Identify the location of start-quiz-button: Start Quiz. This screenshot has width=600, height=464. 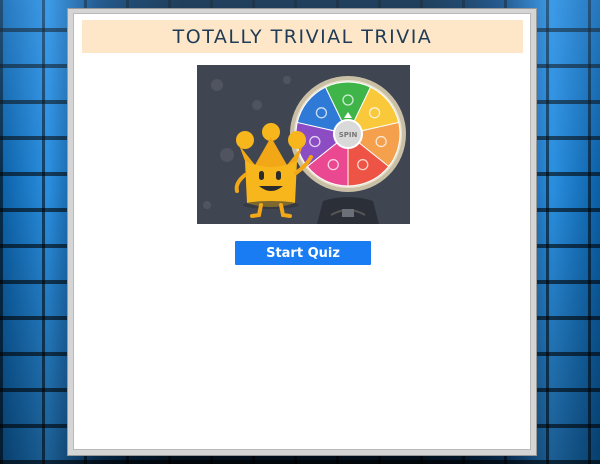
(303, 253).